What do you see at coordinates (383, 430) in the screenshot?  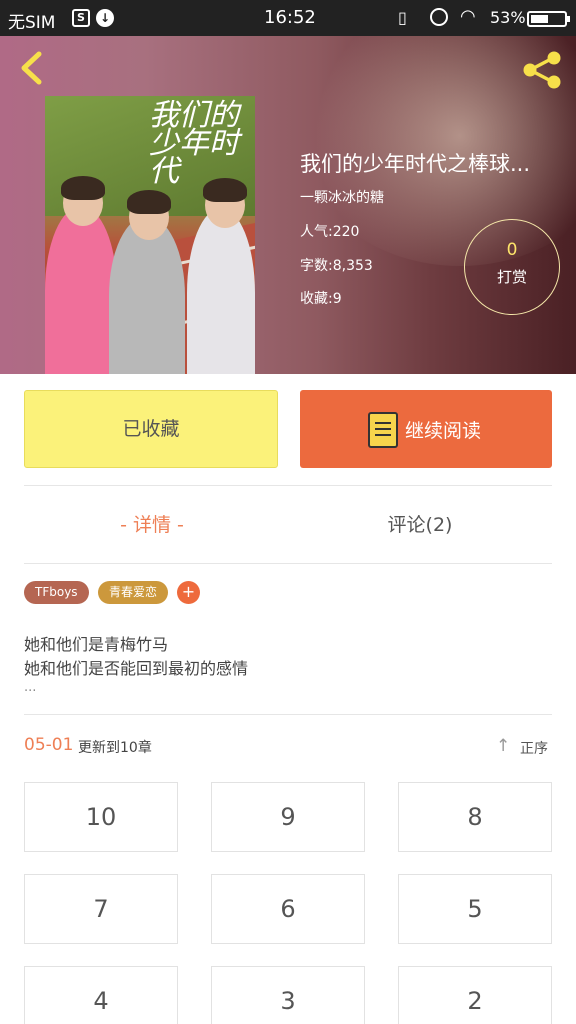 I see `book-icon` at bounding box center [383, 430].